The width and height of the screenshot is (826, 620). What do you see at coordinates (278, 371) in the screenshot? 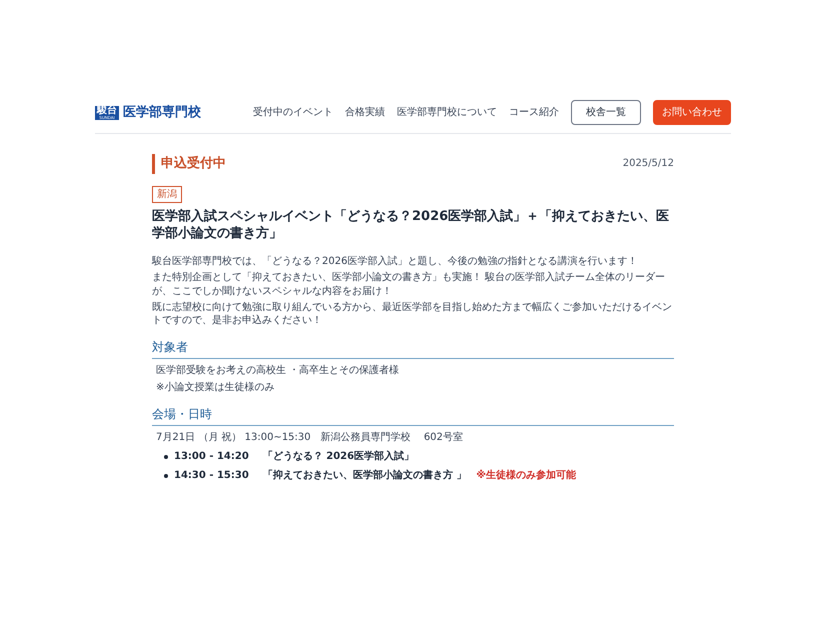
I see `section-text: 医学部受験をお考えの高校生 ・高卒生とその保護者様` at bounding box center [278, 371].